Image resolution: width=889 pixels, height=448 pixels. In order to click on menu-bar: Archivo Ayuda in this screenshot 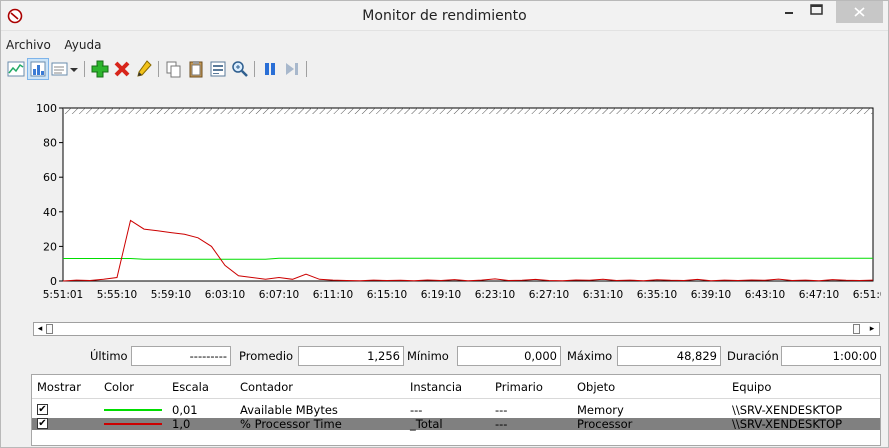, I will do `click(444, 45)`.